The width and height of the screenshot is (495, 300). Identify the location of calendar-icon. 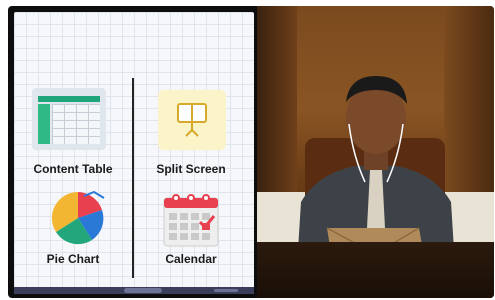
(191, 219).